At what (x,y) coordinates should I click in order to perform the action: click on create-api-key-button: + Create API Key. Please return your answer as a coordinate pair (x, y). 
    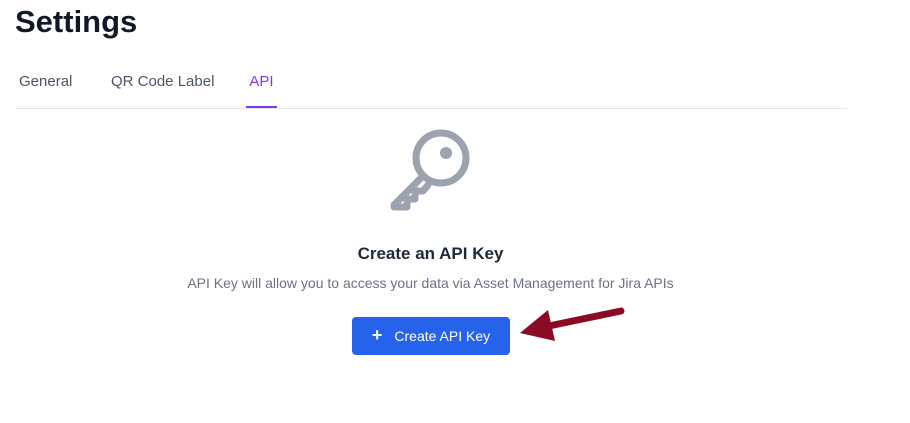
    Looking at the image, I should click on (431, 336).